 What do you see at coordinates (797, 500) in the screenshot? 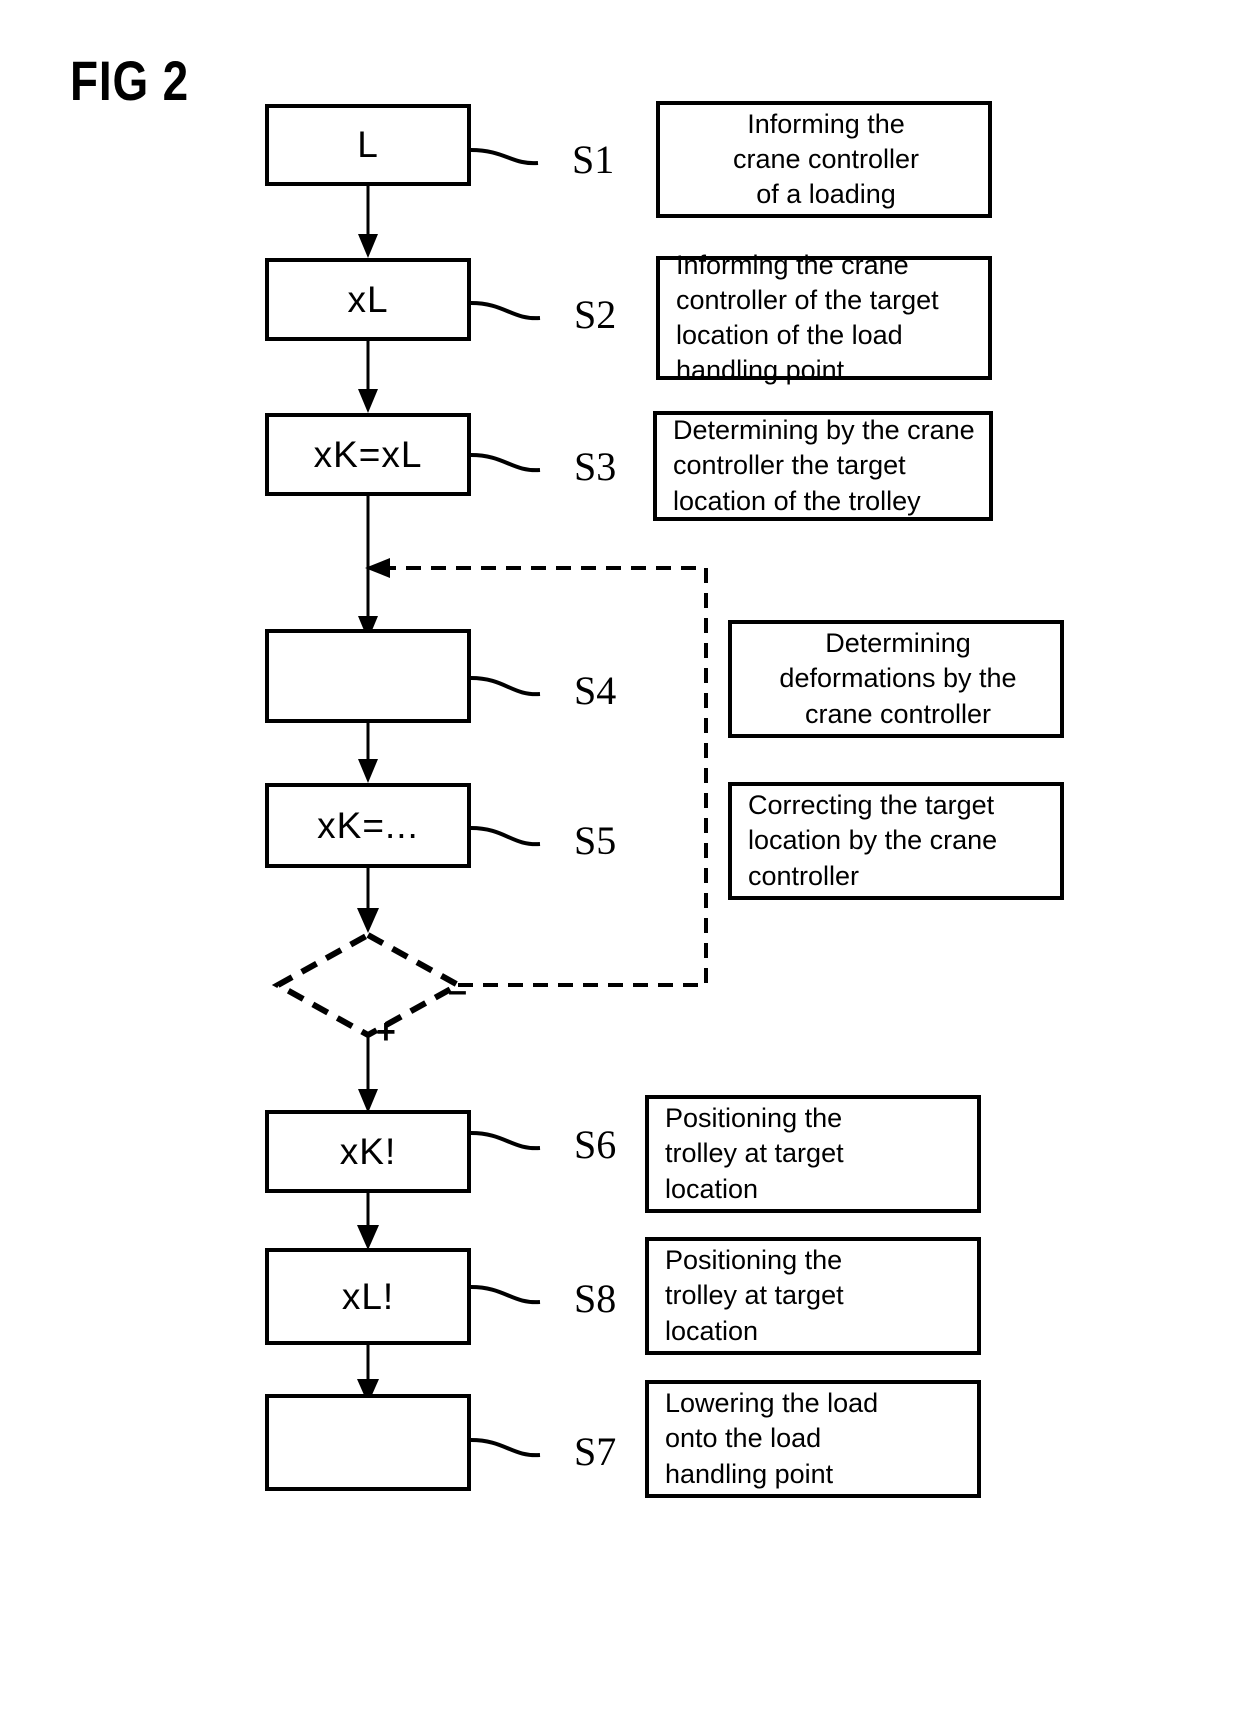
I see `description-line: location of the trolley` at bounding box center [797, 500].